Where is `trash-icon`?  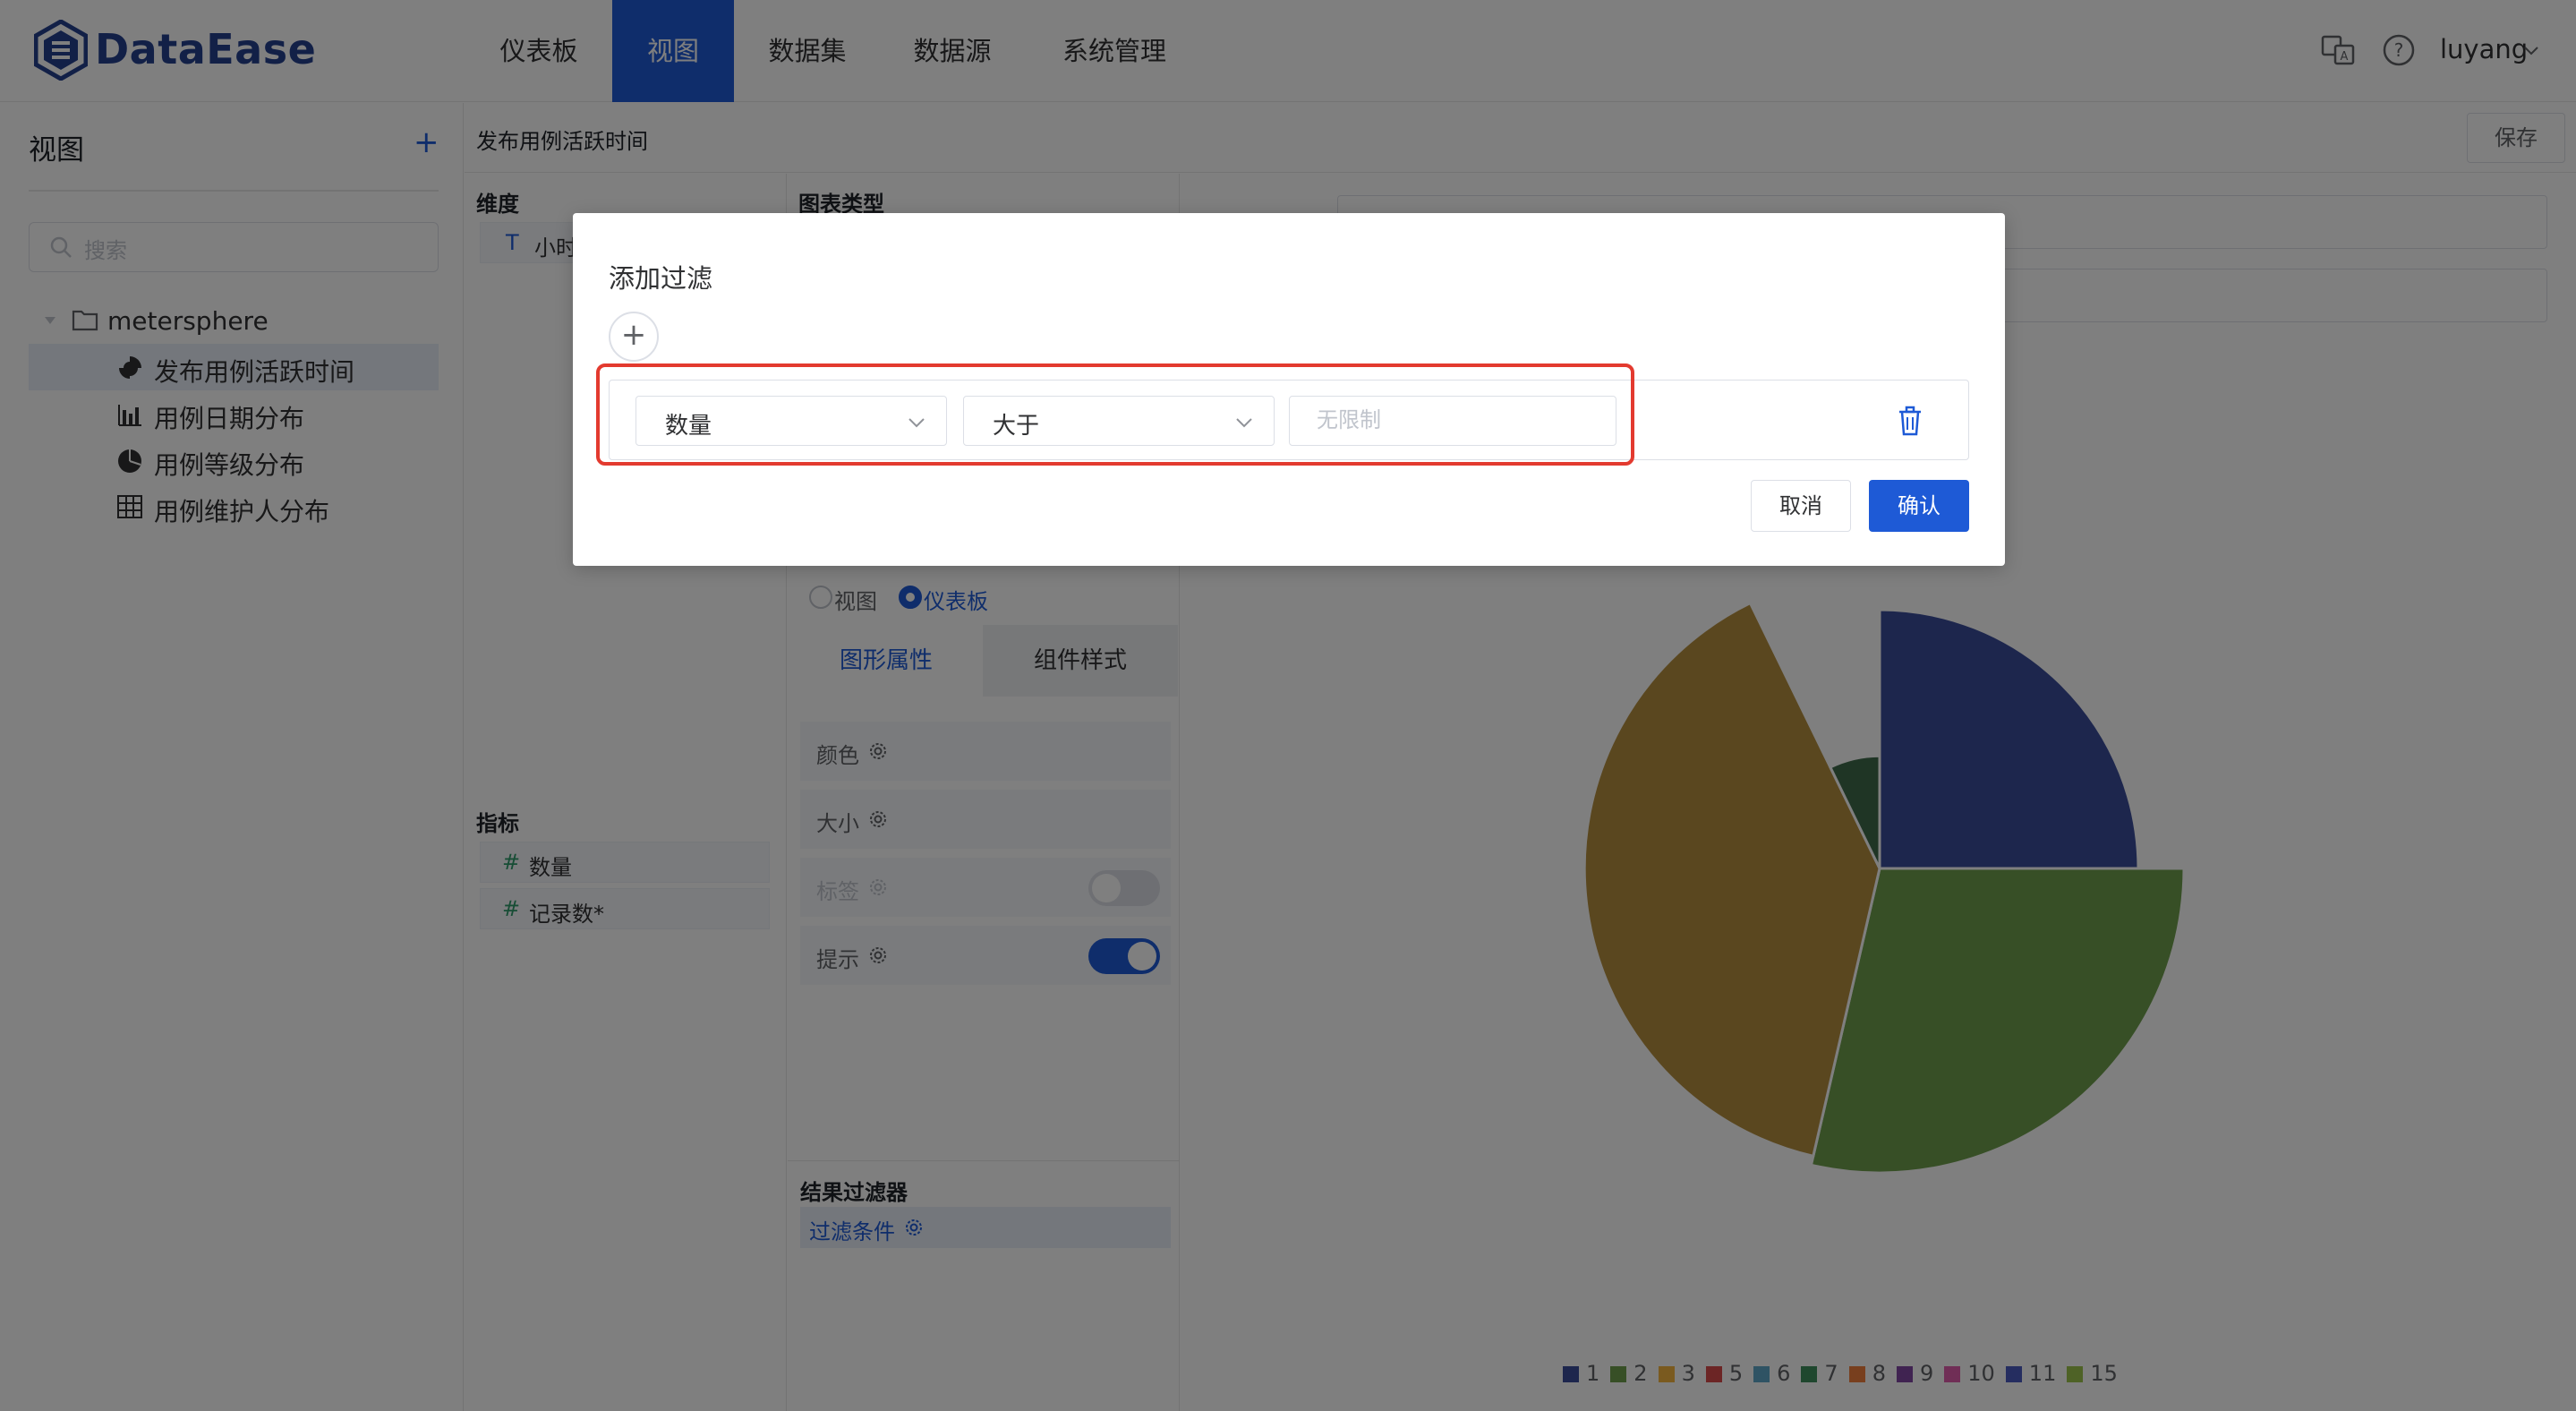 trash-icon is located at coordinates (1910, 421).